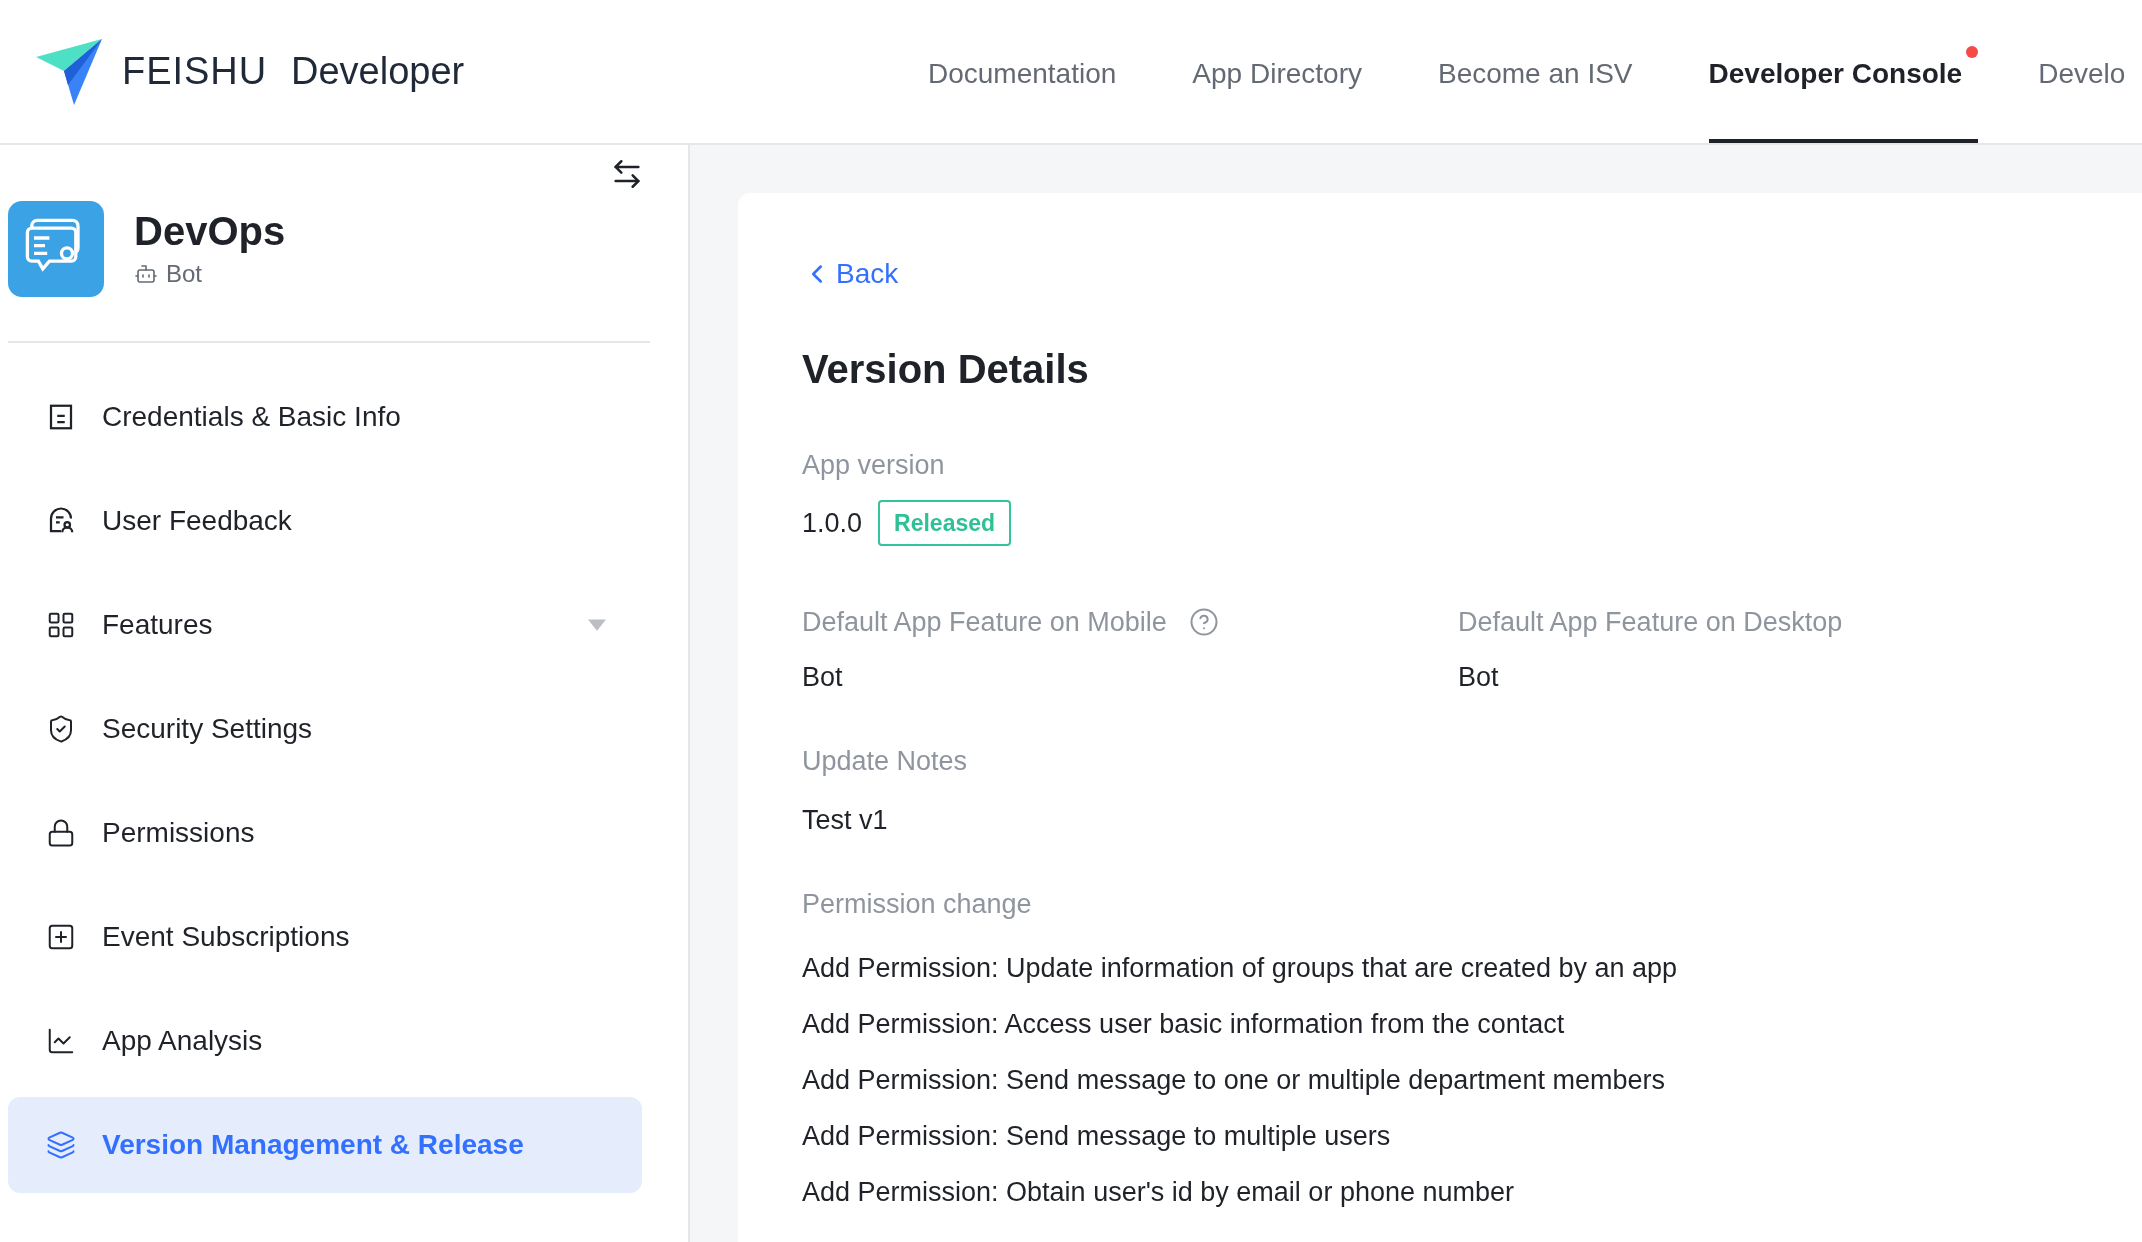  Describe the element at coordinates (325, 833) in the screenshot. I see `sidebar-item: Permissions` at that location.